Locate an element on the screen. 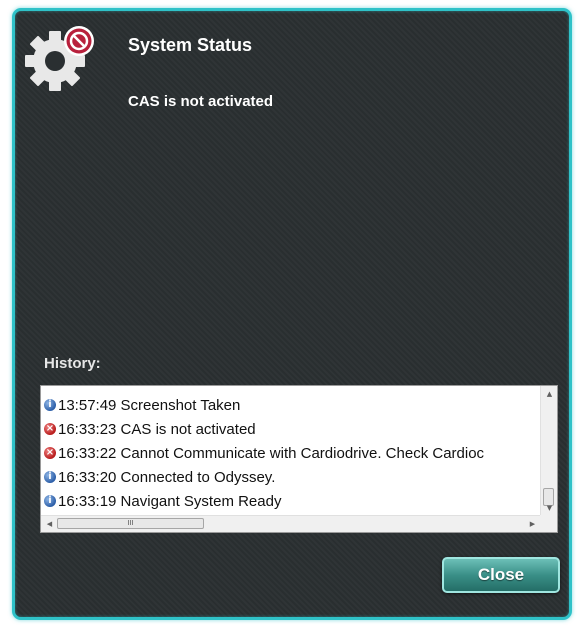  vertical-scrollbar: ▲ ▼ is located at coordinates (548, 451).